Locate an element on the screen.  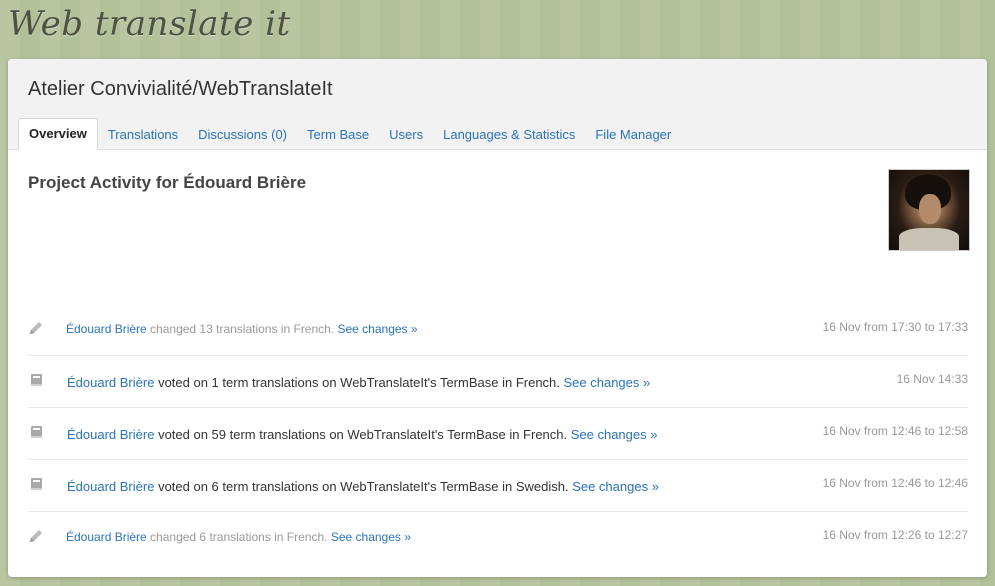
activity-action: changed 6 translations in French. is located at coordinates (238, 537).